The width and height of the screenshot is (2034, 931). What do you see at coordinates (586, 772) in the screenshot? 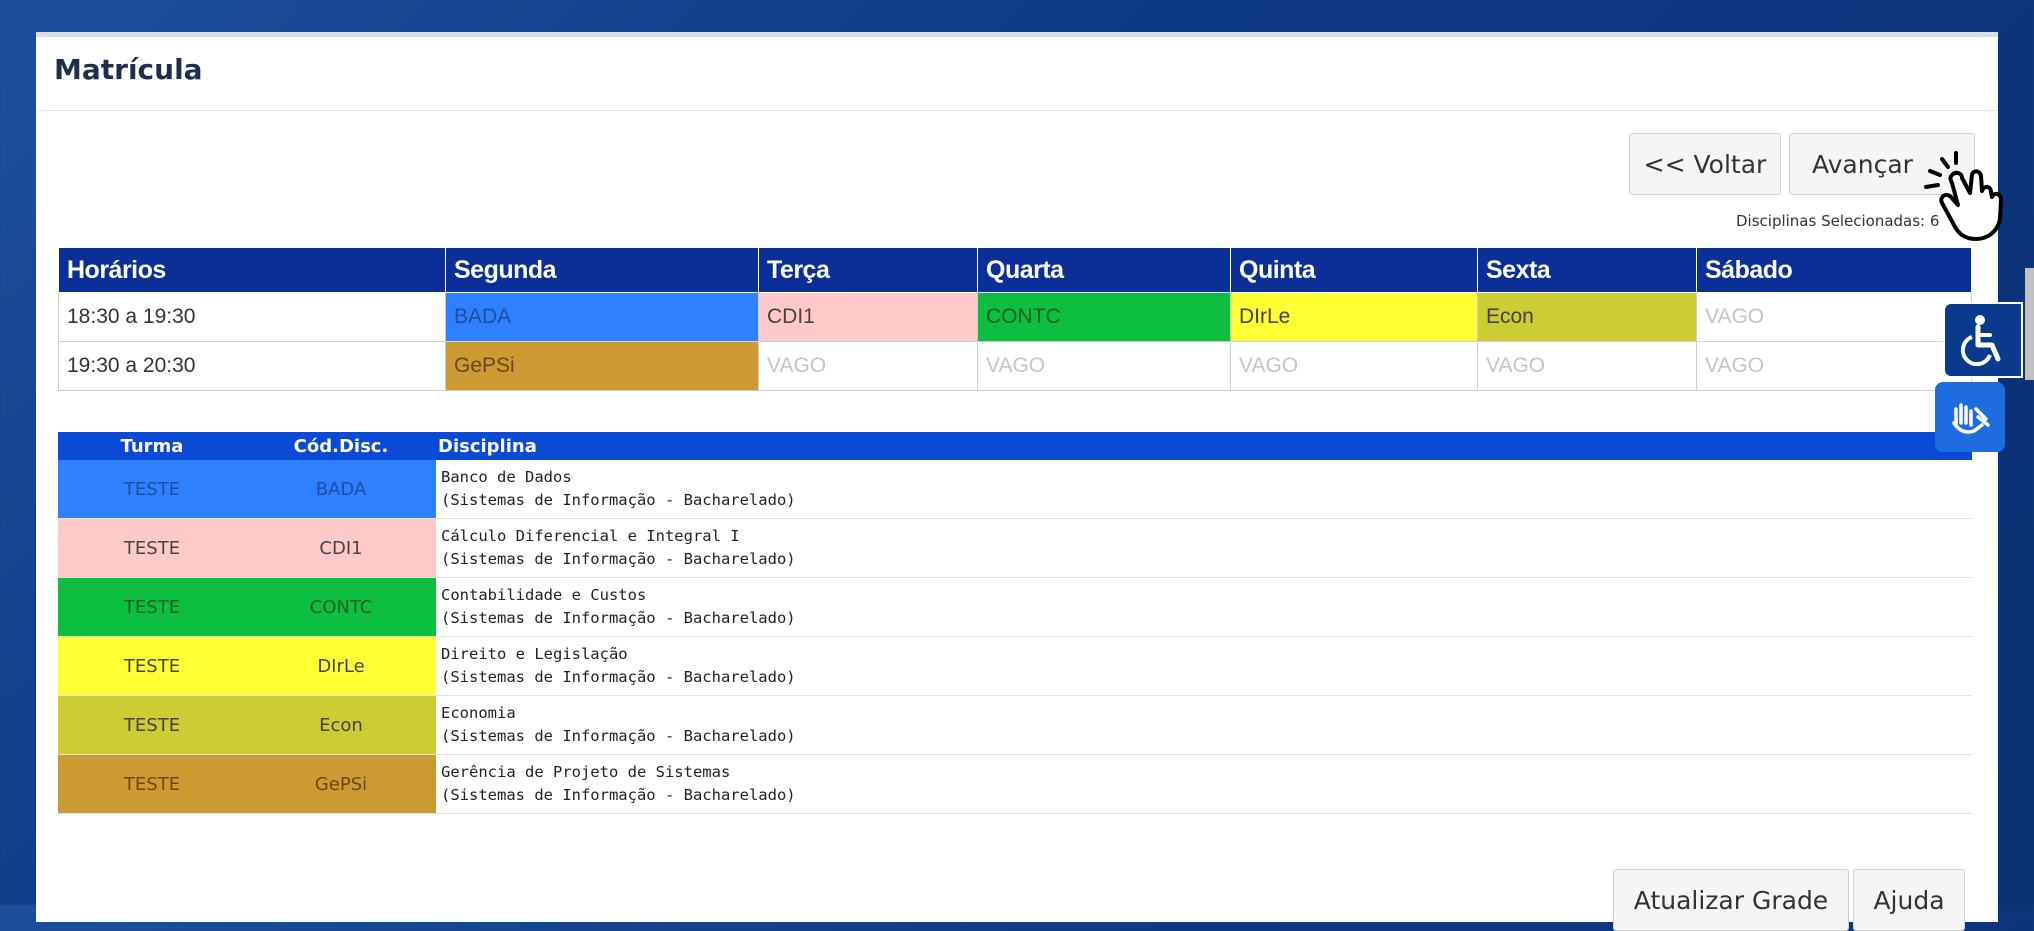
I see `discipline-name: Gerência de Projeto de Sistemas` at bounding box center [586, 772].